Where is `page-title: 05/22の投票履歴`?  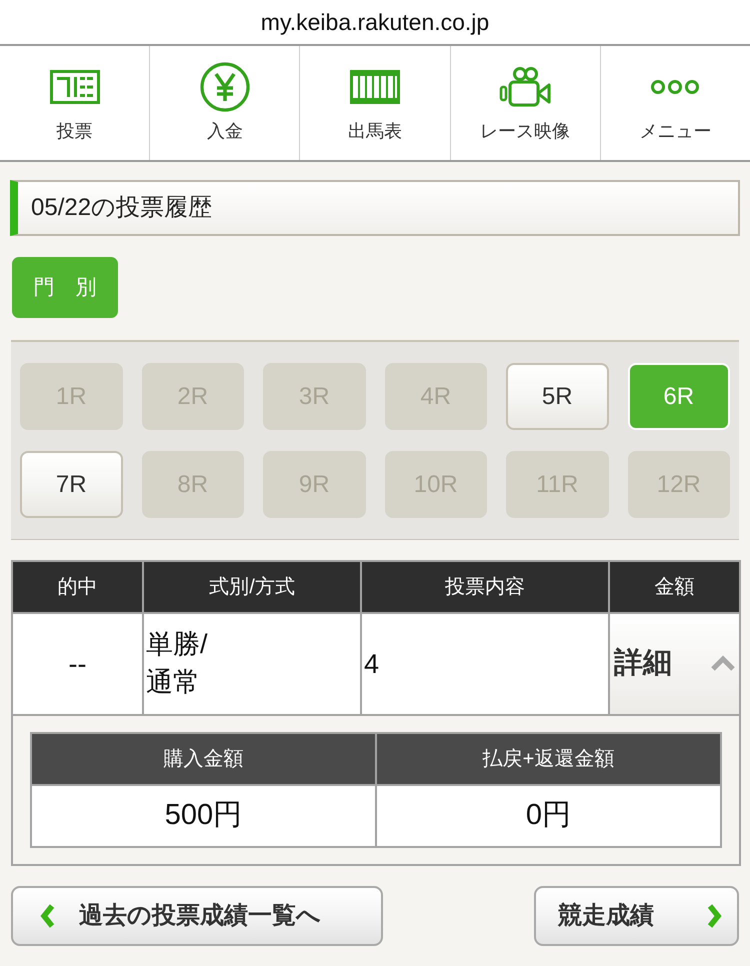 page-title: 05/22の投票履歴 is located at coordinates (375, 208).